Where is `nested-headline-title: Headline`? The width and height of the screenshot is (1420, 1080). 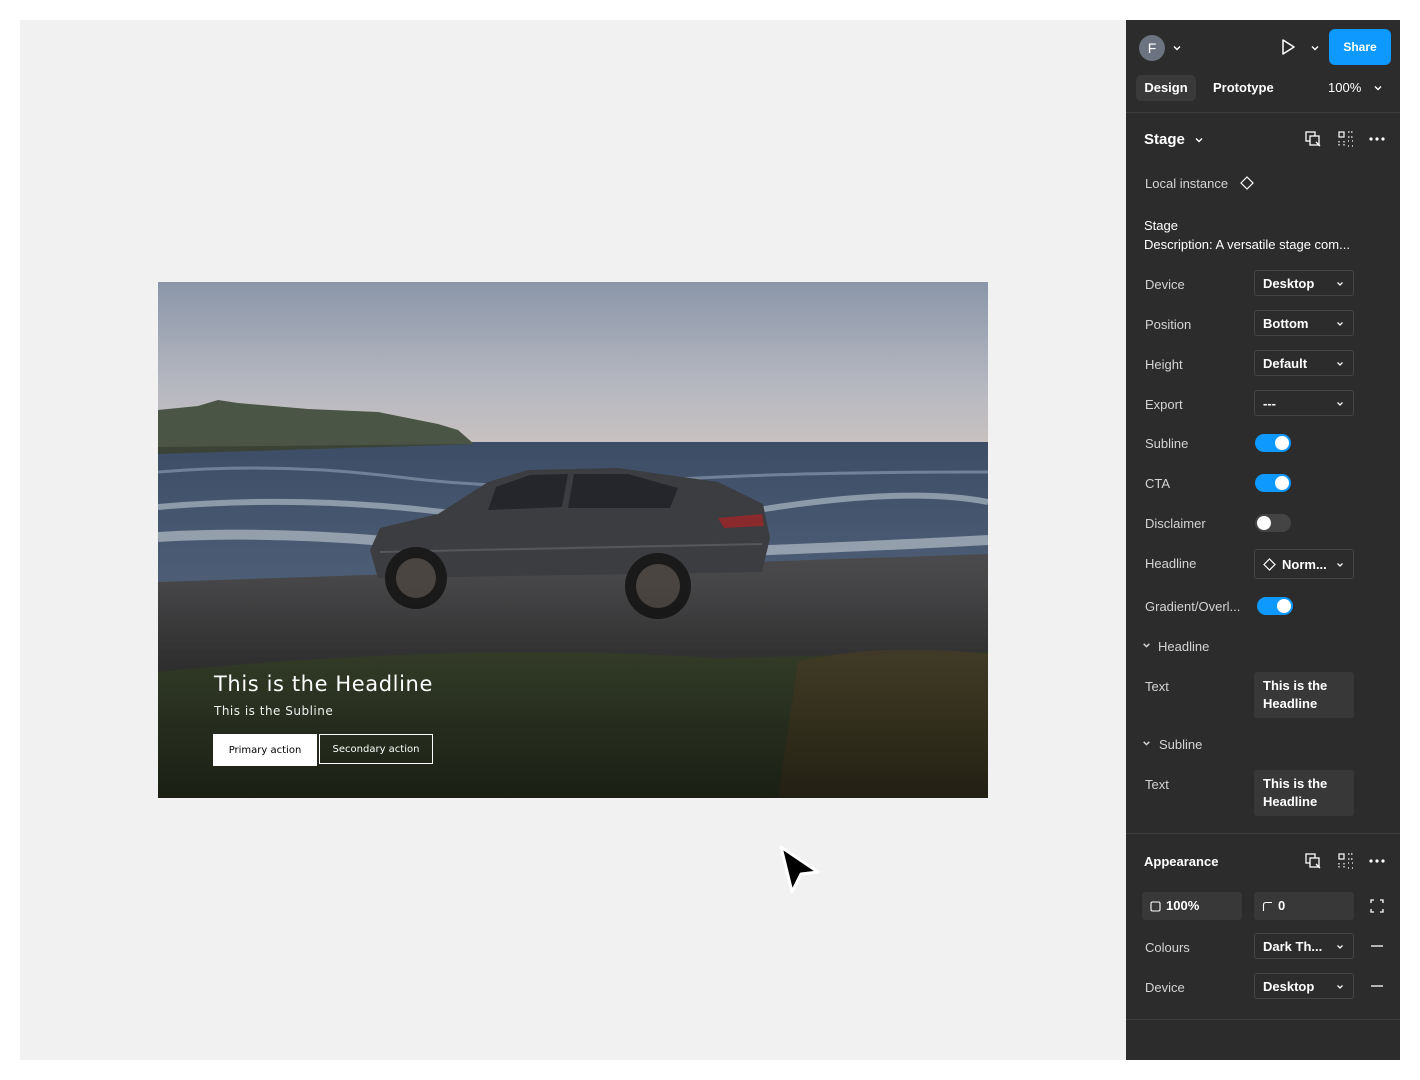 nested-headline-title: Headline is located at coordinates (1183, 646).